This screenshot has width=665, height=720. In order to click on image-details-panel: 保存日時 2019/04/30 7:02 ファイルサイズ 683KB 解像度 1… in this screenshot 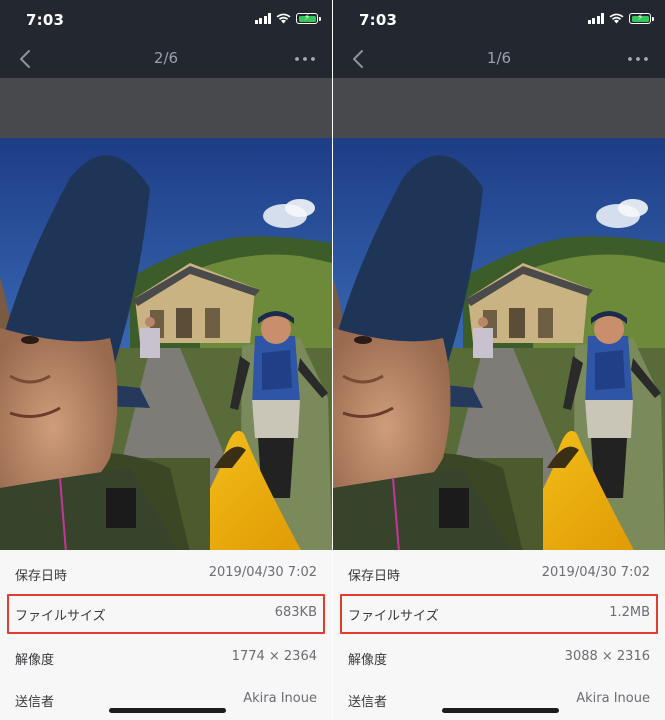, I will do `click(166, 635)`.